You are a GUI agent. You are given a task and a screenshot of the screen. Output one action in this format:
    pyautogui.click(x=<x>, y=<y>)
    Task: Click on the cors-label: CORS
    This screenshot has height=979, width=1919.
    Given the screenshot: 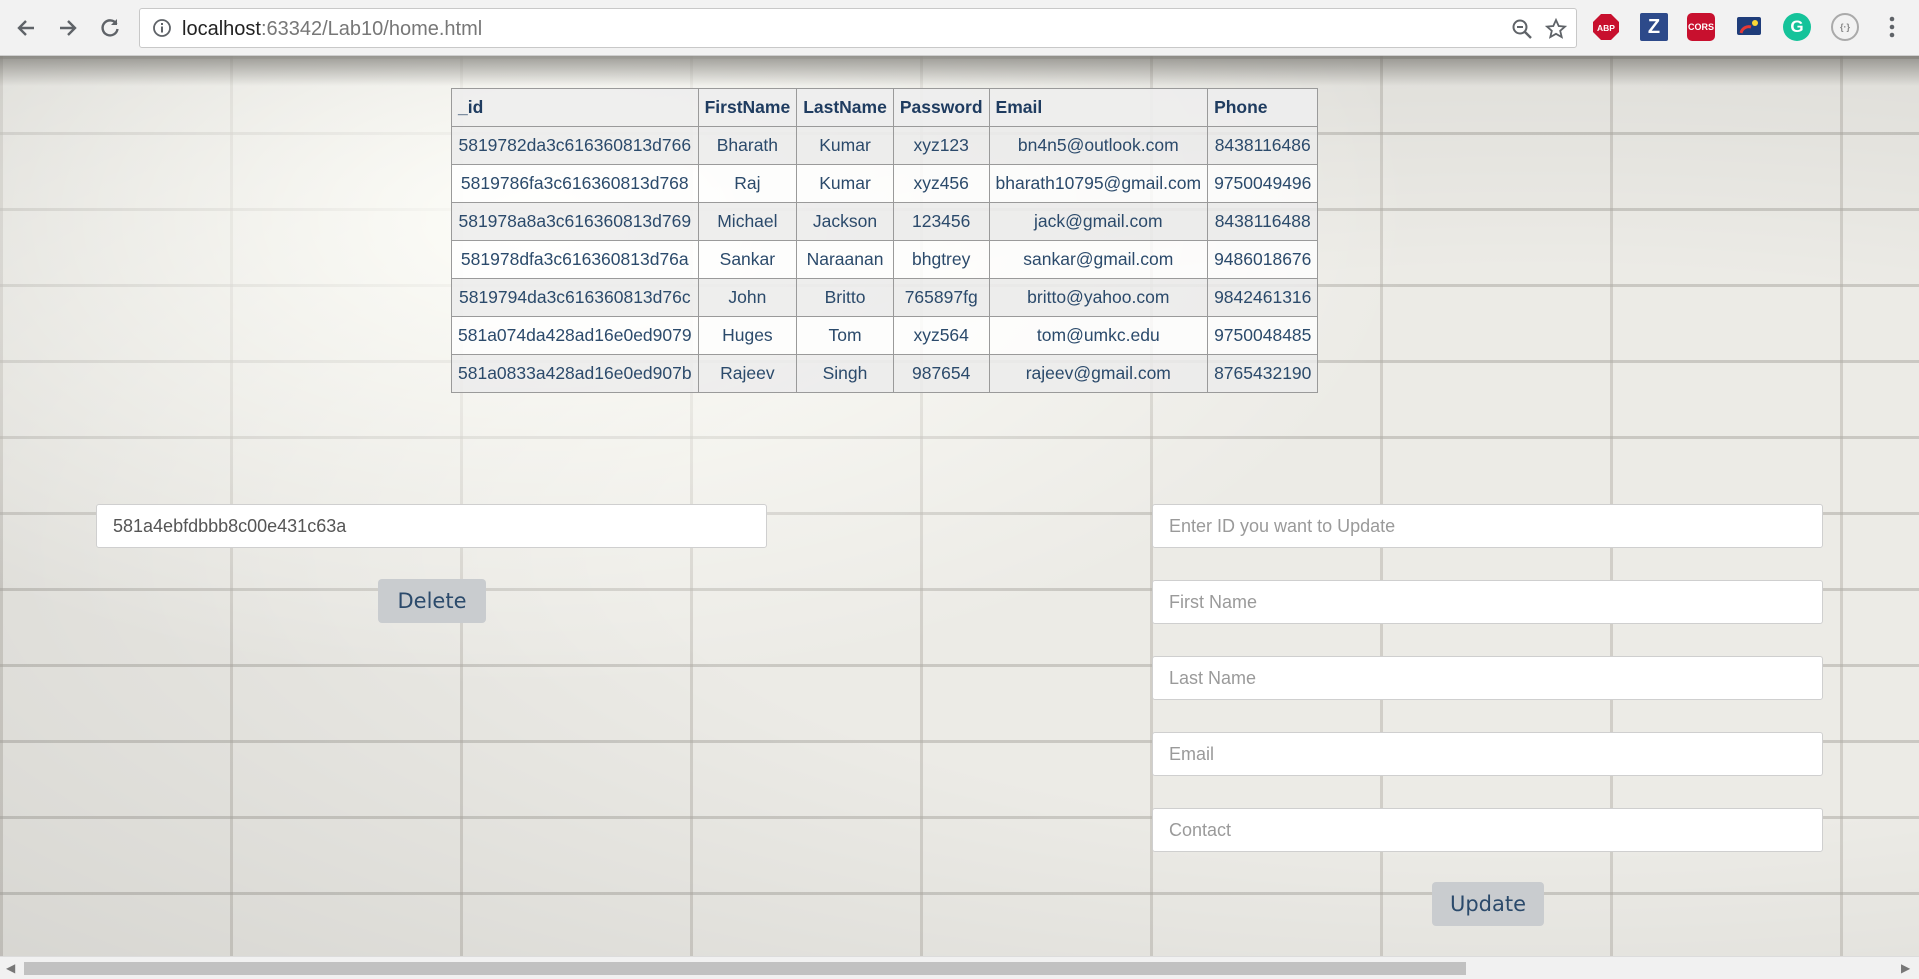 What is the action you would take?
    pyautogui.click(x=1700, y=27)
    